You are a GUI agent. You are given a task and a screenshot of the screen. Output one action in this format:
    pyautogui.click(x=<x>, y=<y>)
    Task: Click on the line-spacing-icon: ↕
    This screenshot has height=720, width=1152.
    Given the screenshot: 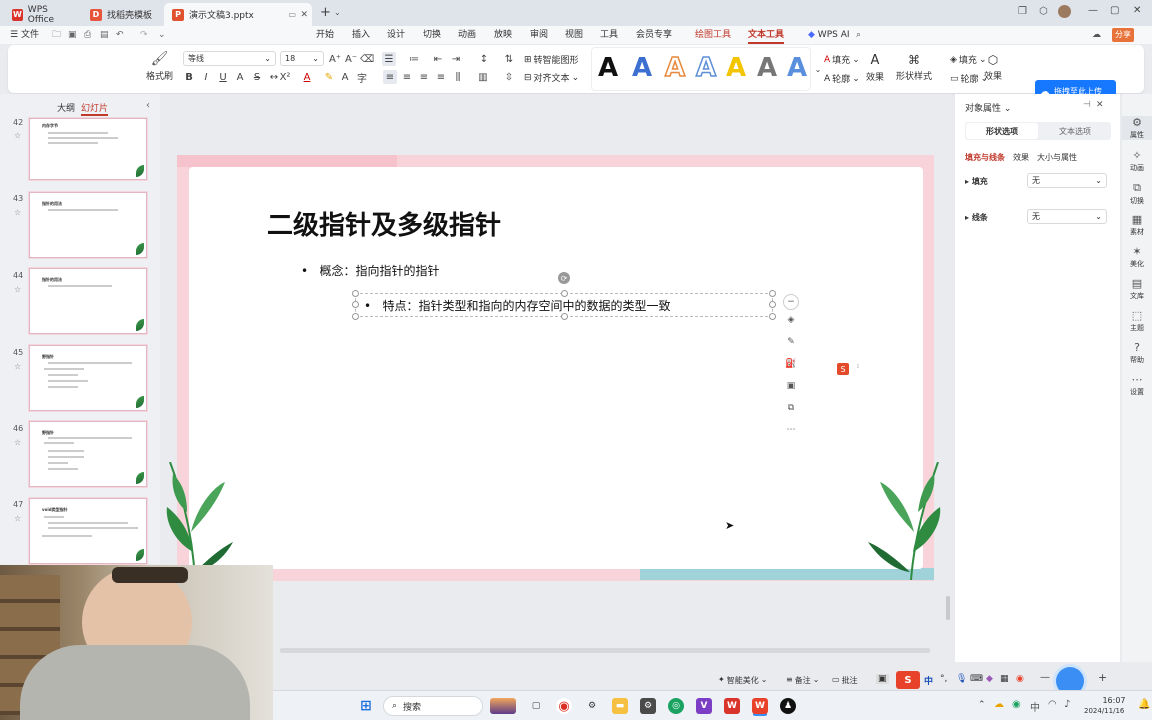 What is the action you would take?
    pyautogui.click(x=484, y=59)
    